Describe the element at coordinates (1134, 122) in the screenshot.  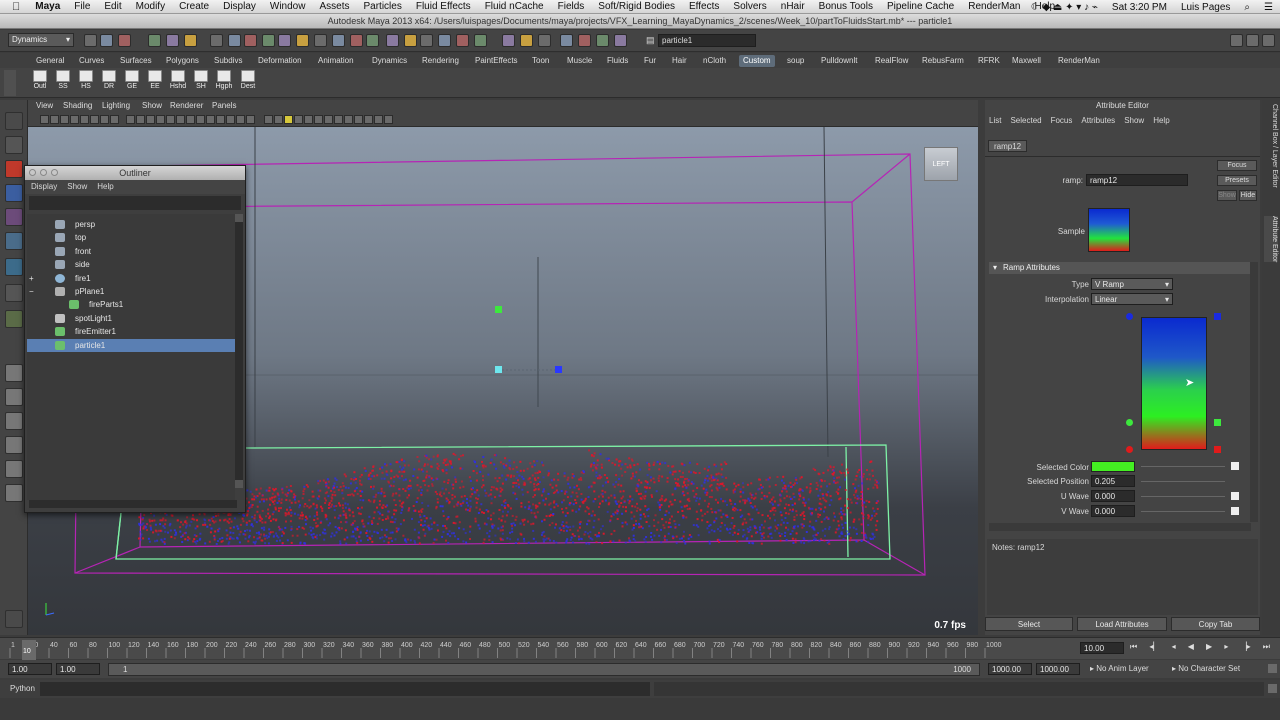
I see `ae-menu-show: Show` at that location.